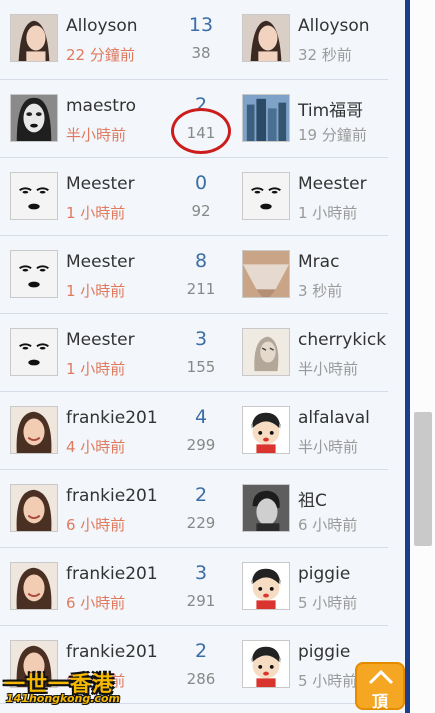 The width and height of the screenshot is (435, 713). I want to click on last-post-time: 6 小時前, so click(328, 525).